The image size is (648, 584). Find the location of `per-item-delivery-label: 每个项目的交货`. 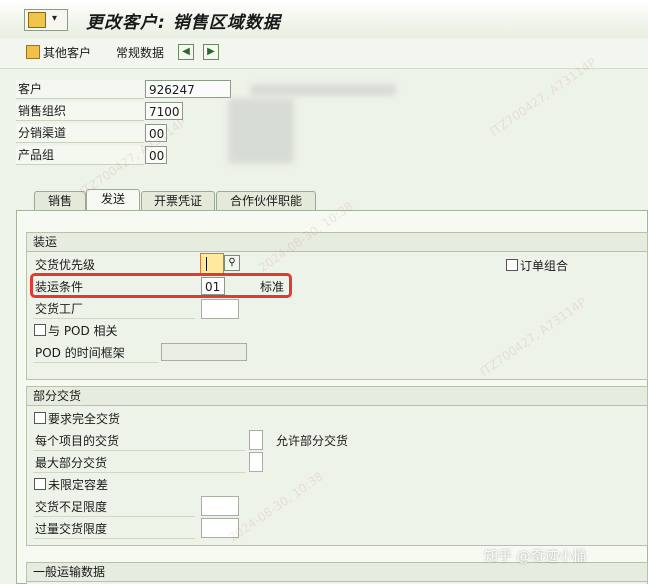

per-item-delivery-label: 每个项目的交货 is located at coordinates (139, 441).